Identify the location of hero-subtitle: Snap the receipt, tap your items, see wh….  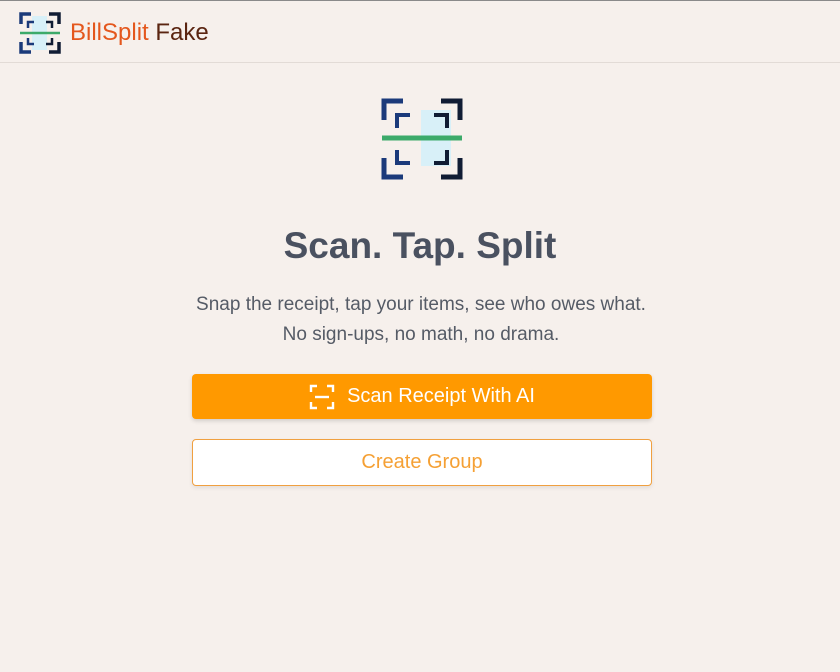
(421, 319).